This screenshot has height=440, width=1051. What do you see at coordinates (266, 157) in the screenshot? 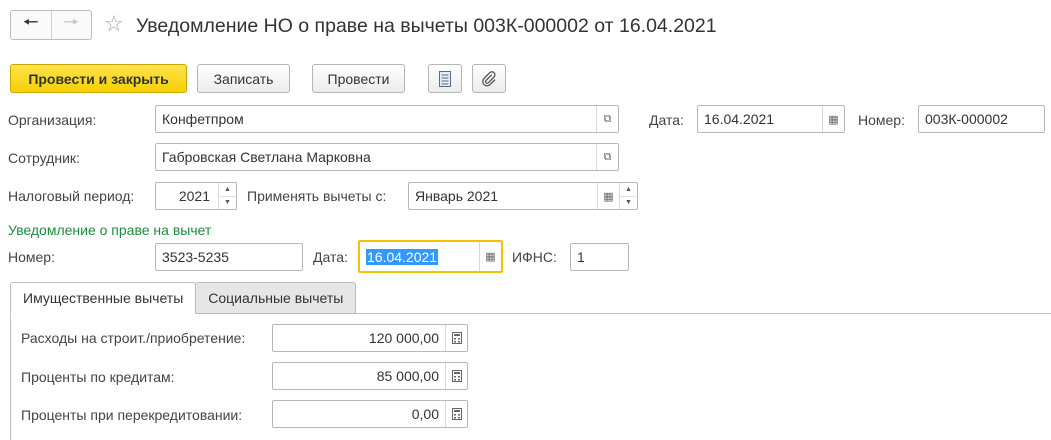
I see `employee-value: Габровская Светлана Марковна` at bounding box center [266, 157].